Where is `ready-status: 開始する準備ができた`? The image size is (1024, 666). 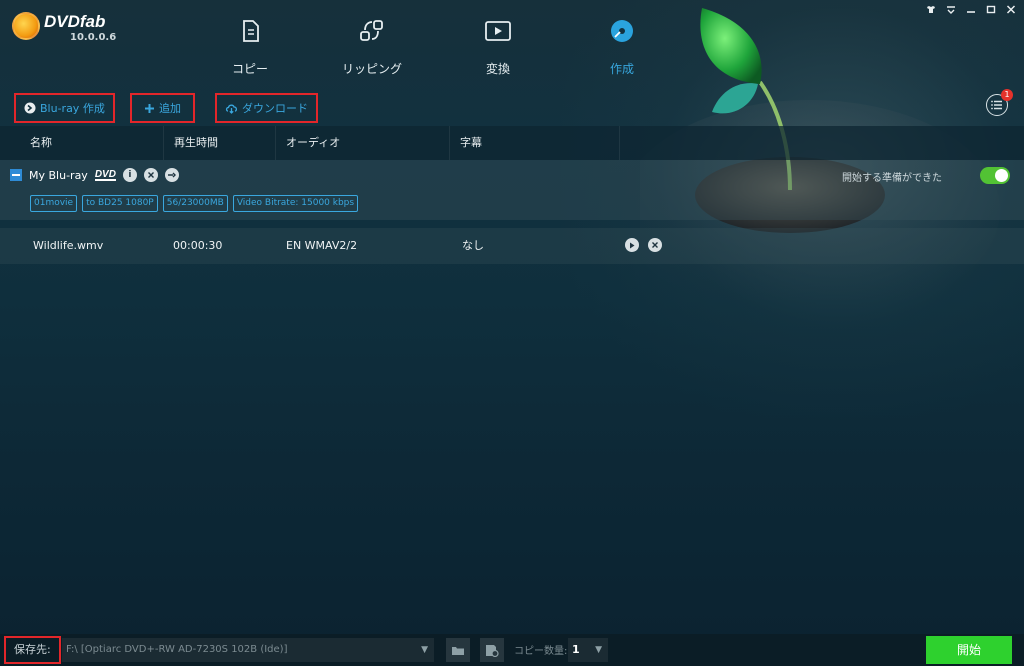 ready-status: 開始する準備ができた is located at coordinates (892, 178).